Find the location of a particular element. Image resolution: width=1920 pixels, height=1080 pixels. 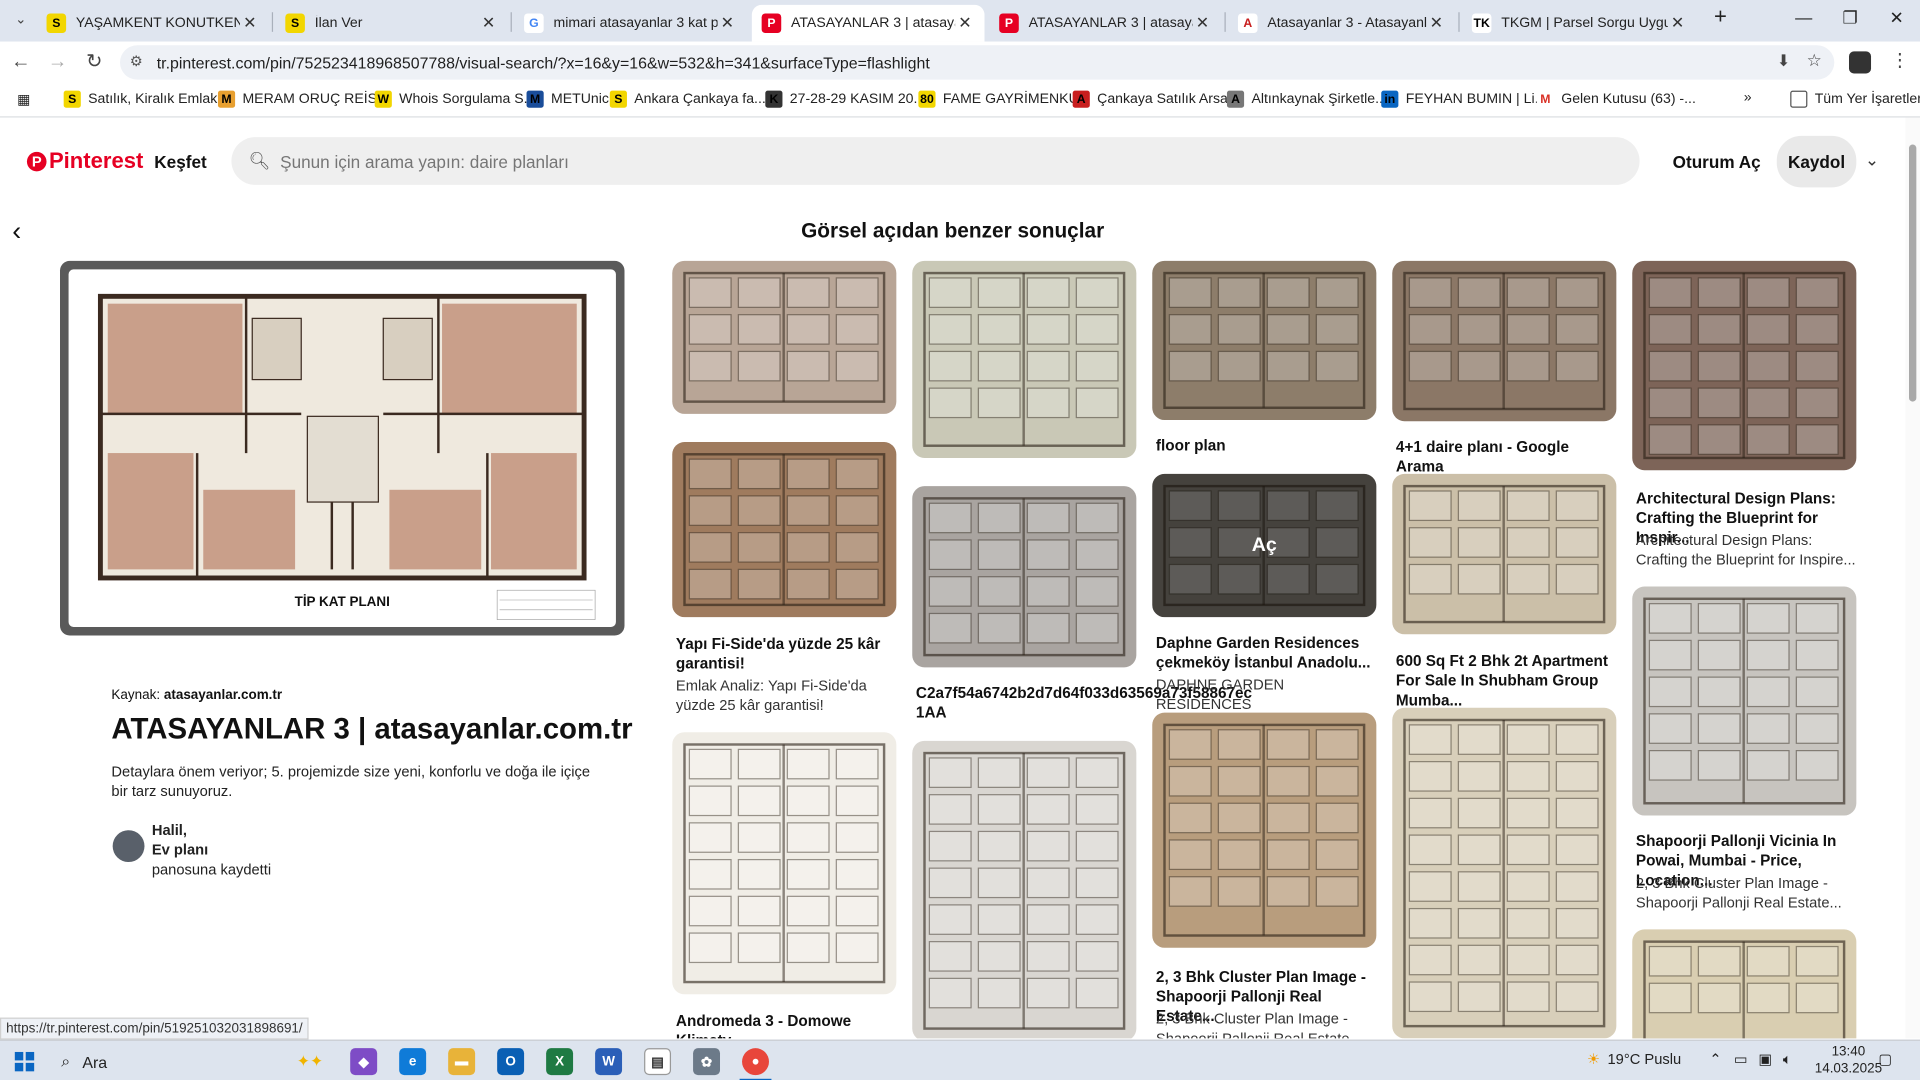

close-window-button: ✕ is located at coordinates (1896, 17).